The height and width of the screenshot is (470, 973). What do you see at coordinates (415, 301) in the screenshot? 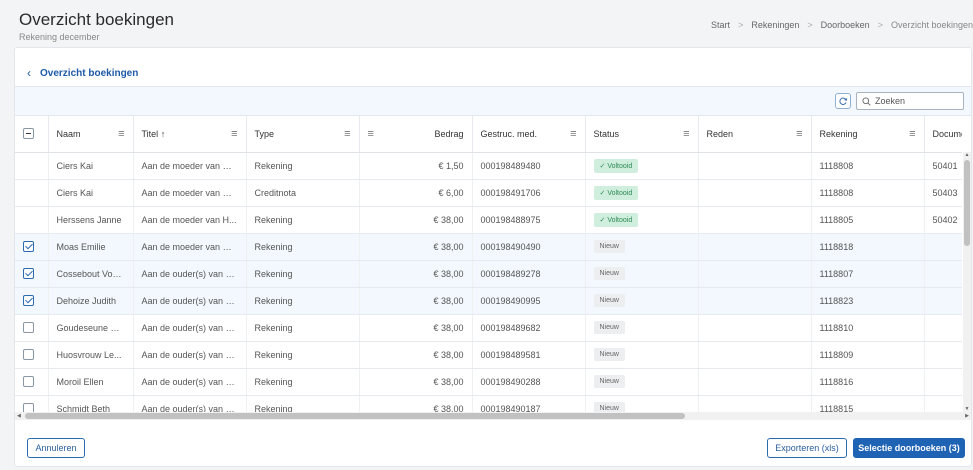
I see `cell-bedrag: € 38,00` at bounding box center [415, 301].